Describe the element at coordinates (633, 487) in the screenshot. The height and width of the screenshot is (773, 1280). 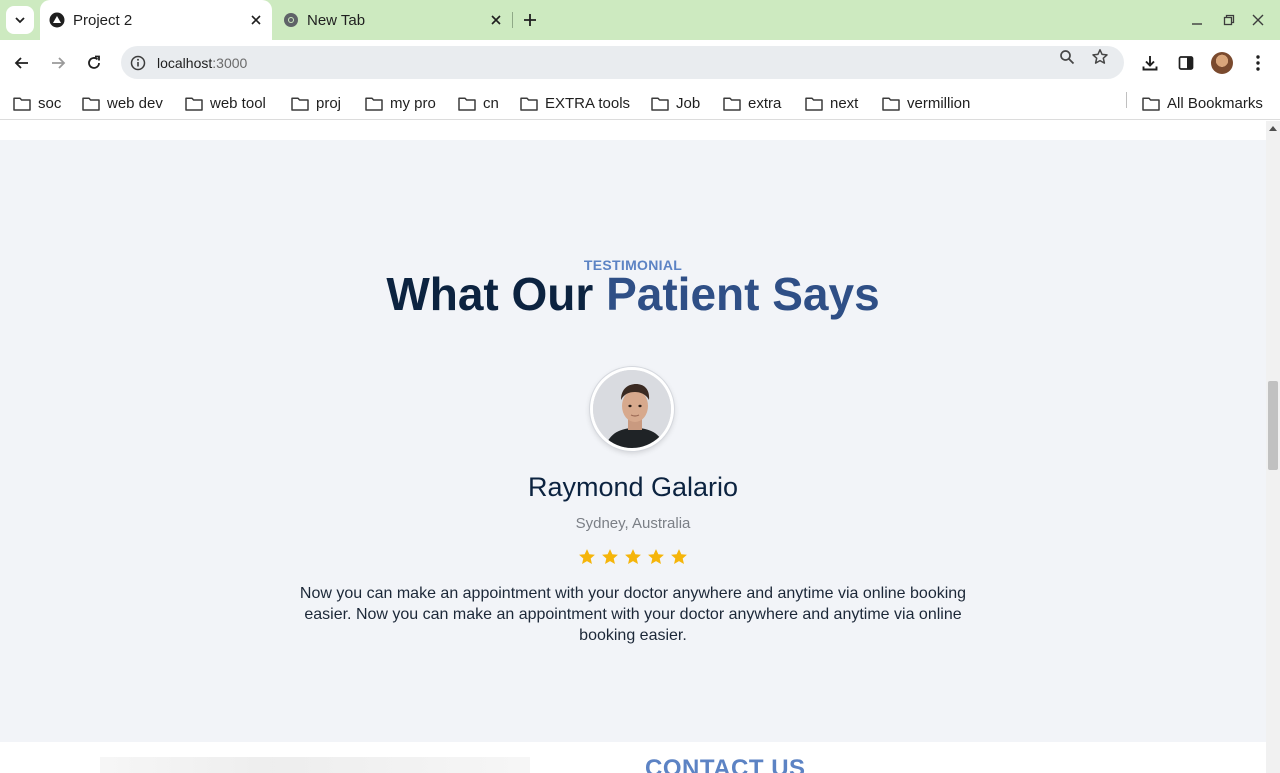
I see `patient-name: Raymond Galario` at that location.